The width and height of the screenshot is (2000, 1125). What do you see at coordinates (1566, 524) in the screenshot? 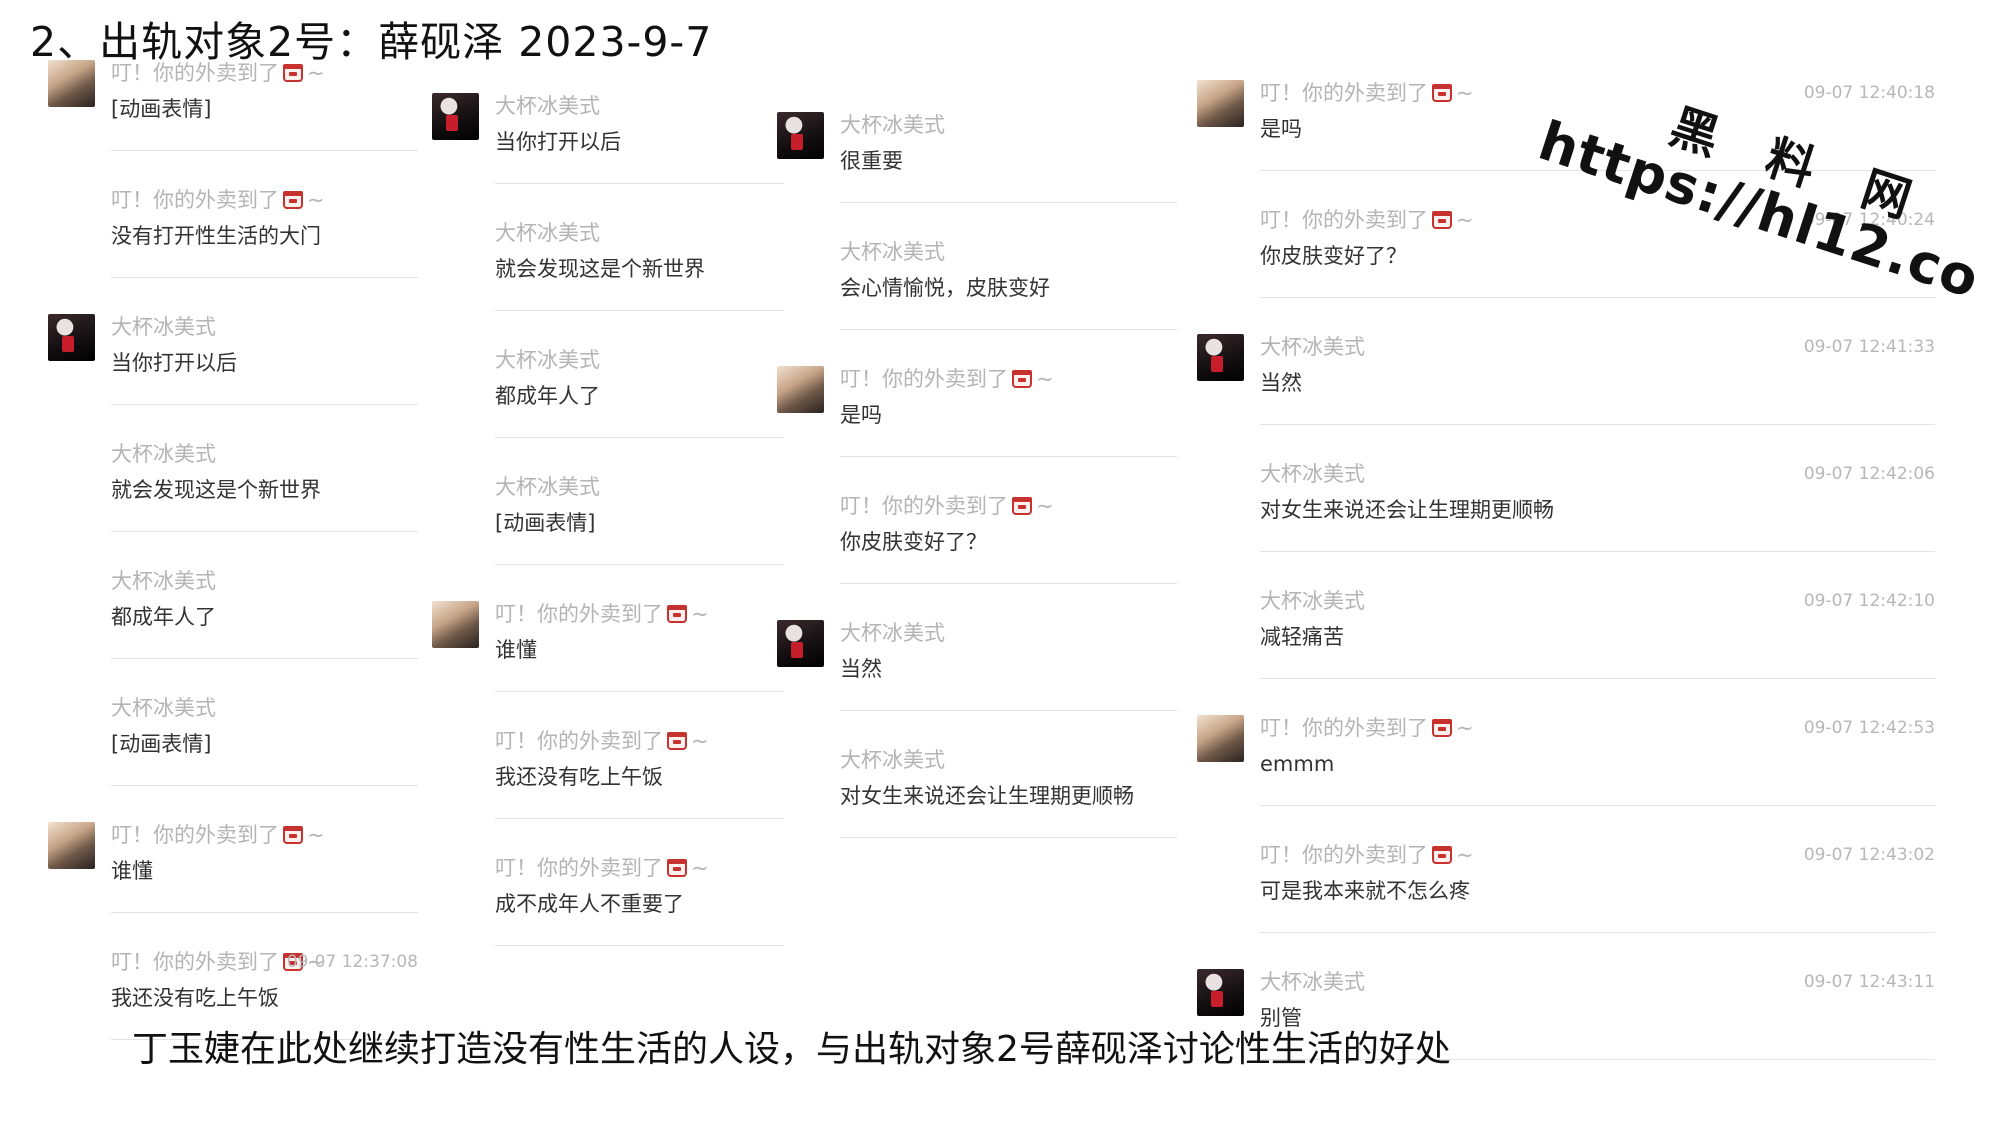
I see `chat-message: 大杯冰美式 09-07 12:42:06 对女生来说还会让生理期更顺畅` at bounding box center [1566, 524].